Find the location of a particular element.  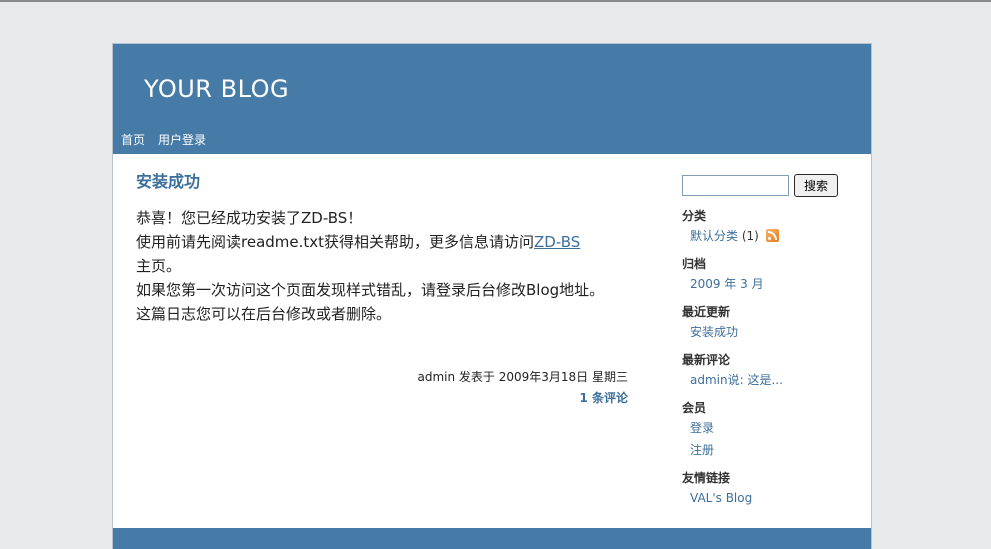

widget-categories-title: 分类 is located at coordinates (694, 216).